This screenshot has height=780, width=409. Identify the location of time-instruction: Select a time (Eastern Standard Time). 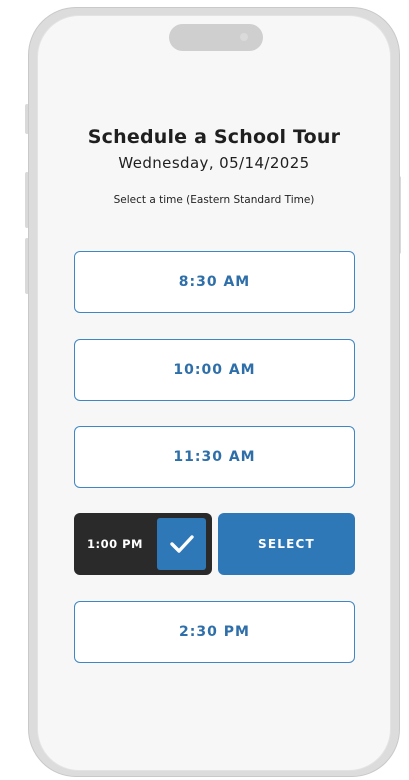
(214, 200).